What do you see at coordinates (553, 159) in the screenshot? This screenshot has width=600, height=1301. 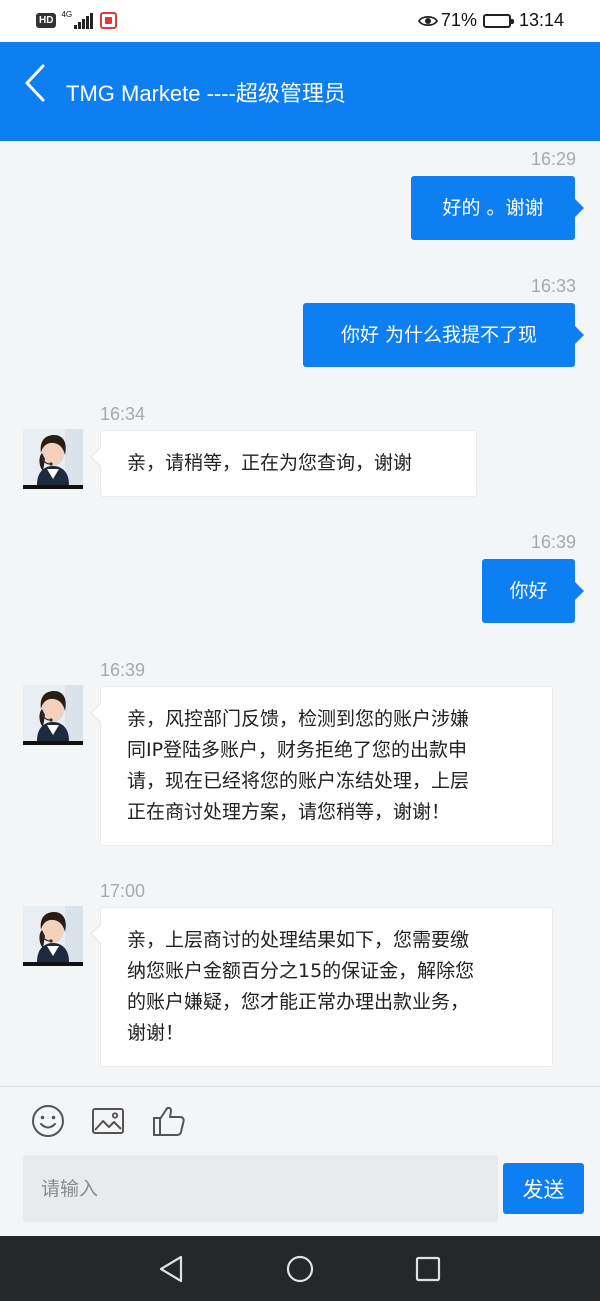 I see `message-timestamp: 16:29` at bounding box center [553, 159].